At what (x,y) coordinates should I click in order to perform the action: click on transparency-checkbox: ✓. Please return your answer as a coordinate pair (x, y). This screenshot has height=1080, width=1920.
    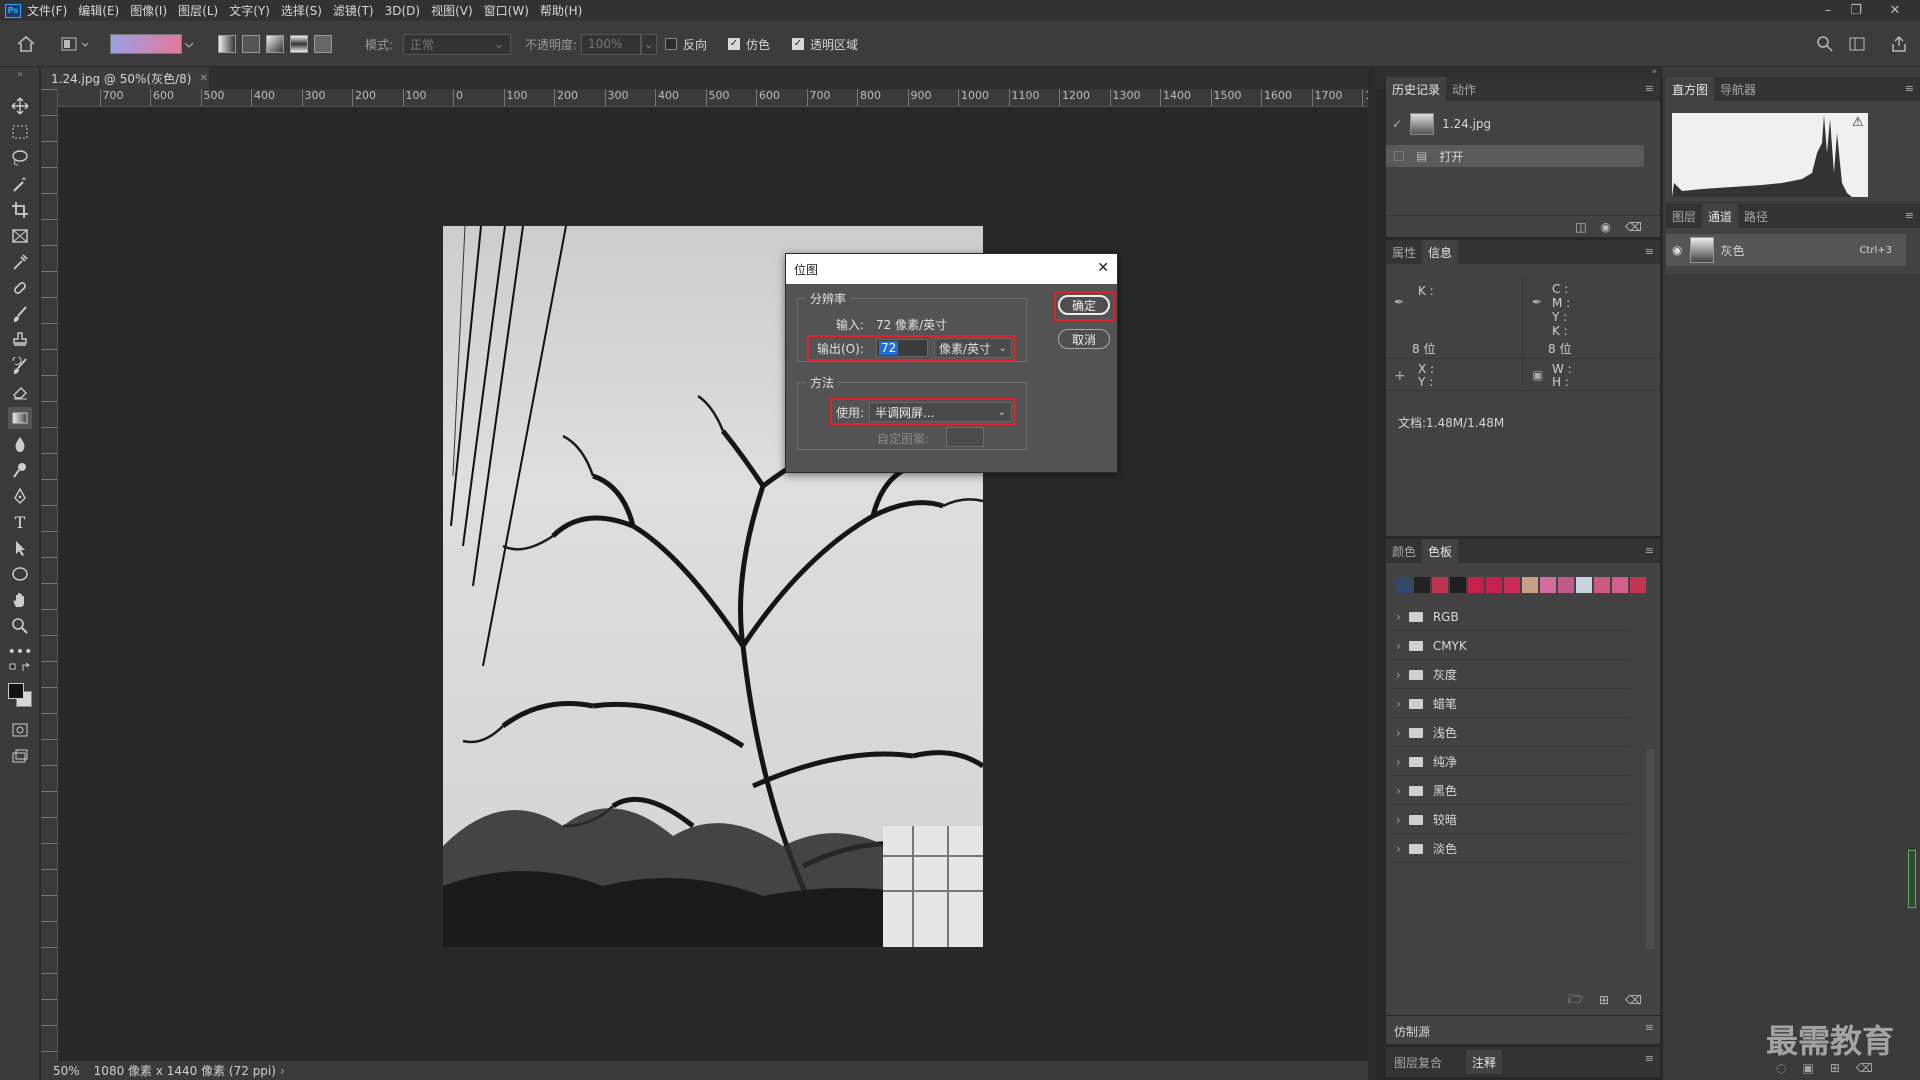
    Looking at the image, I should click on (798, 44).